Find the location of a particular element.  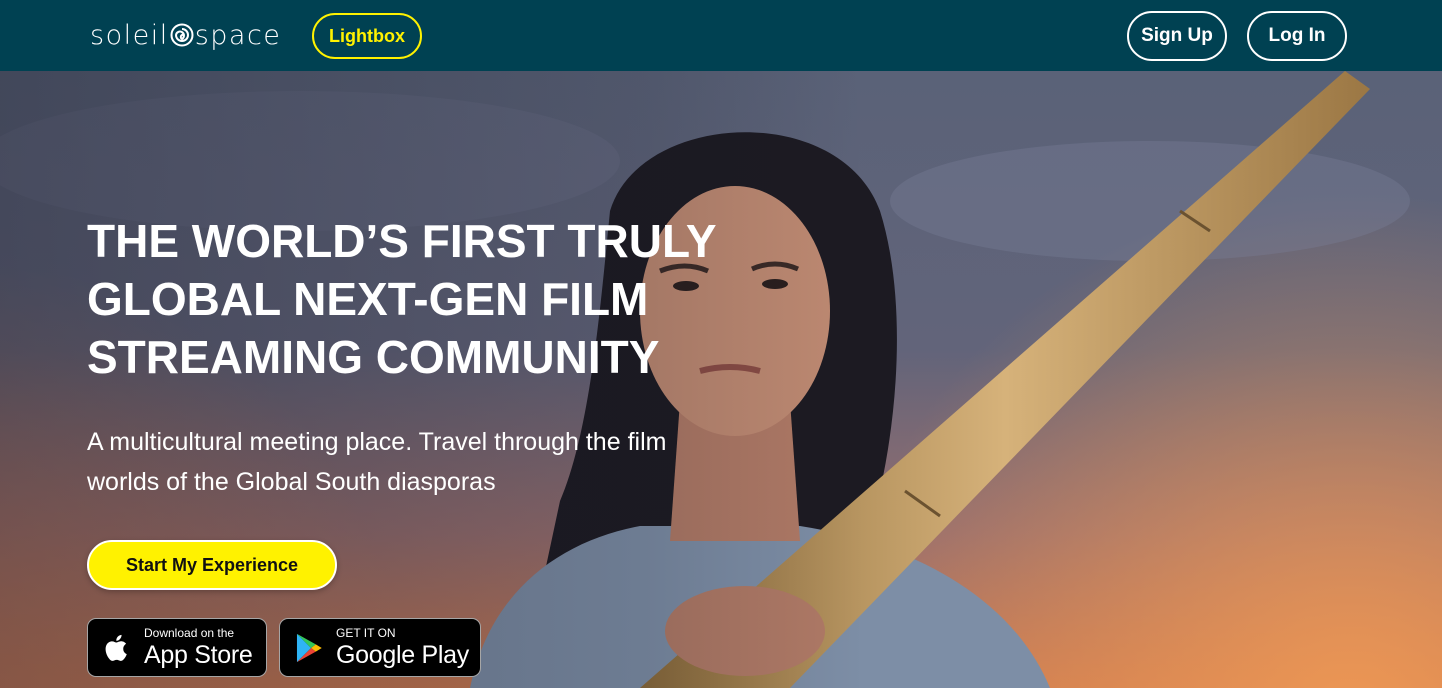

logo-text-left: soleil is located at coordinates (129, 35).